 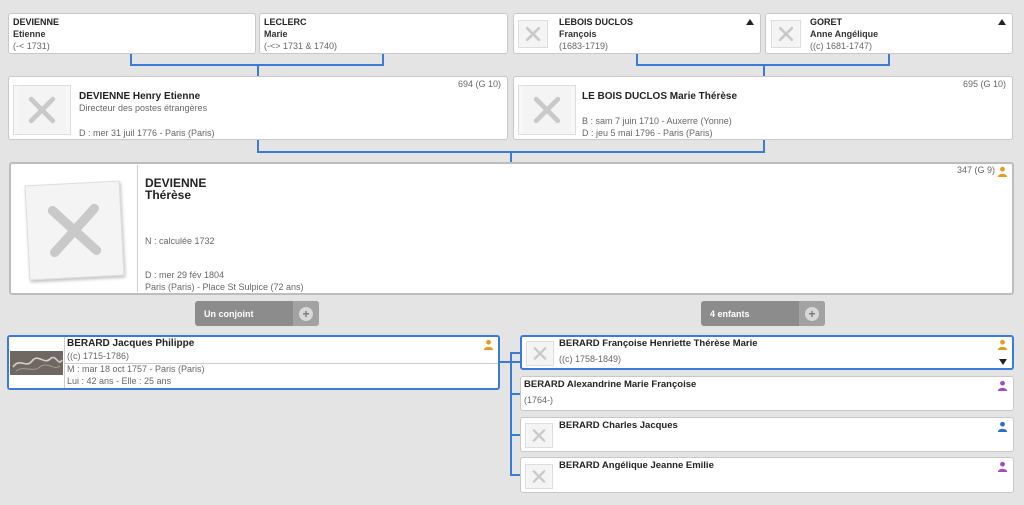 What do you see at coordinates (637, 33) in the screenshot?
I see `grandparent-card-3: LEBOIS DUCLOS François (1683-1719)` at bounding box center [637, 33].